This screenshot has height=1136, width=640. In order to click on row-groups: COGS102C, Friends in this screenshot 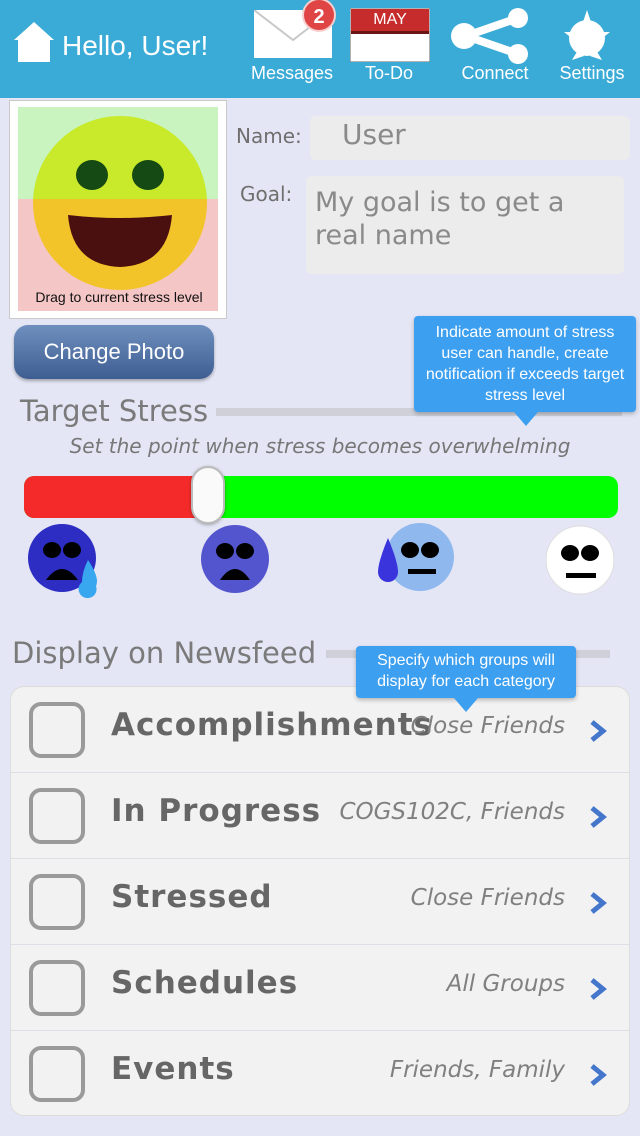, I will do `click(452, 812)`.